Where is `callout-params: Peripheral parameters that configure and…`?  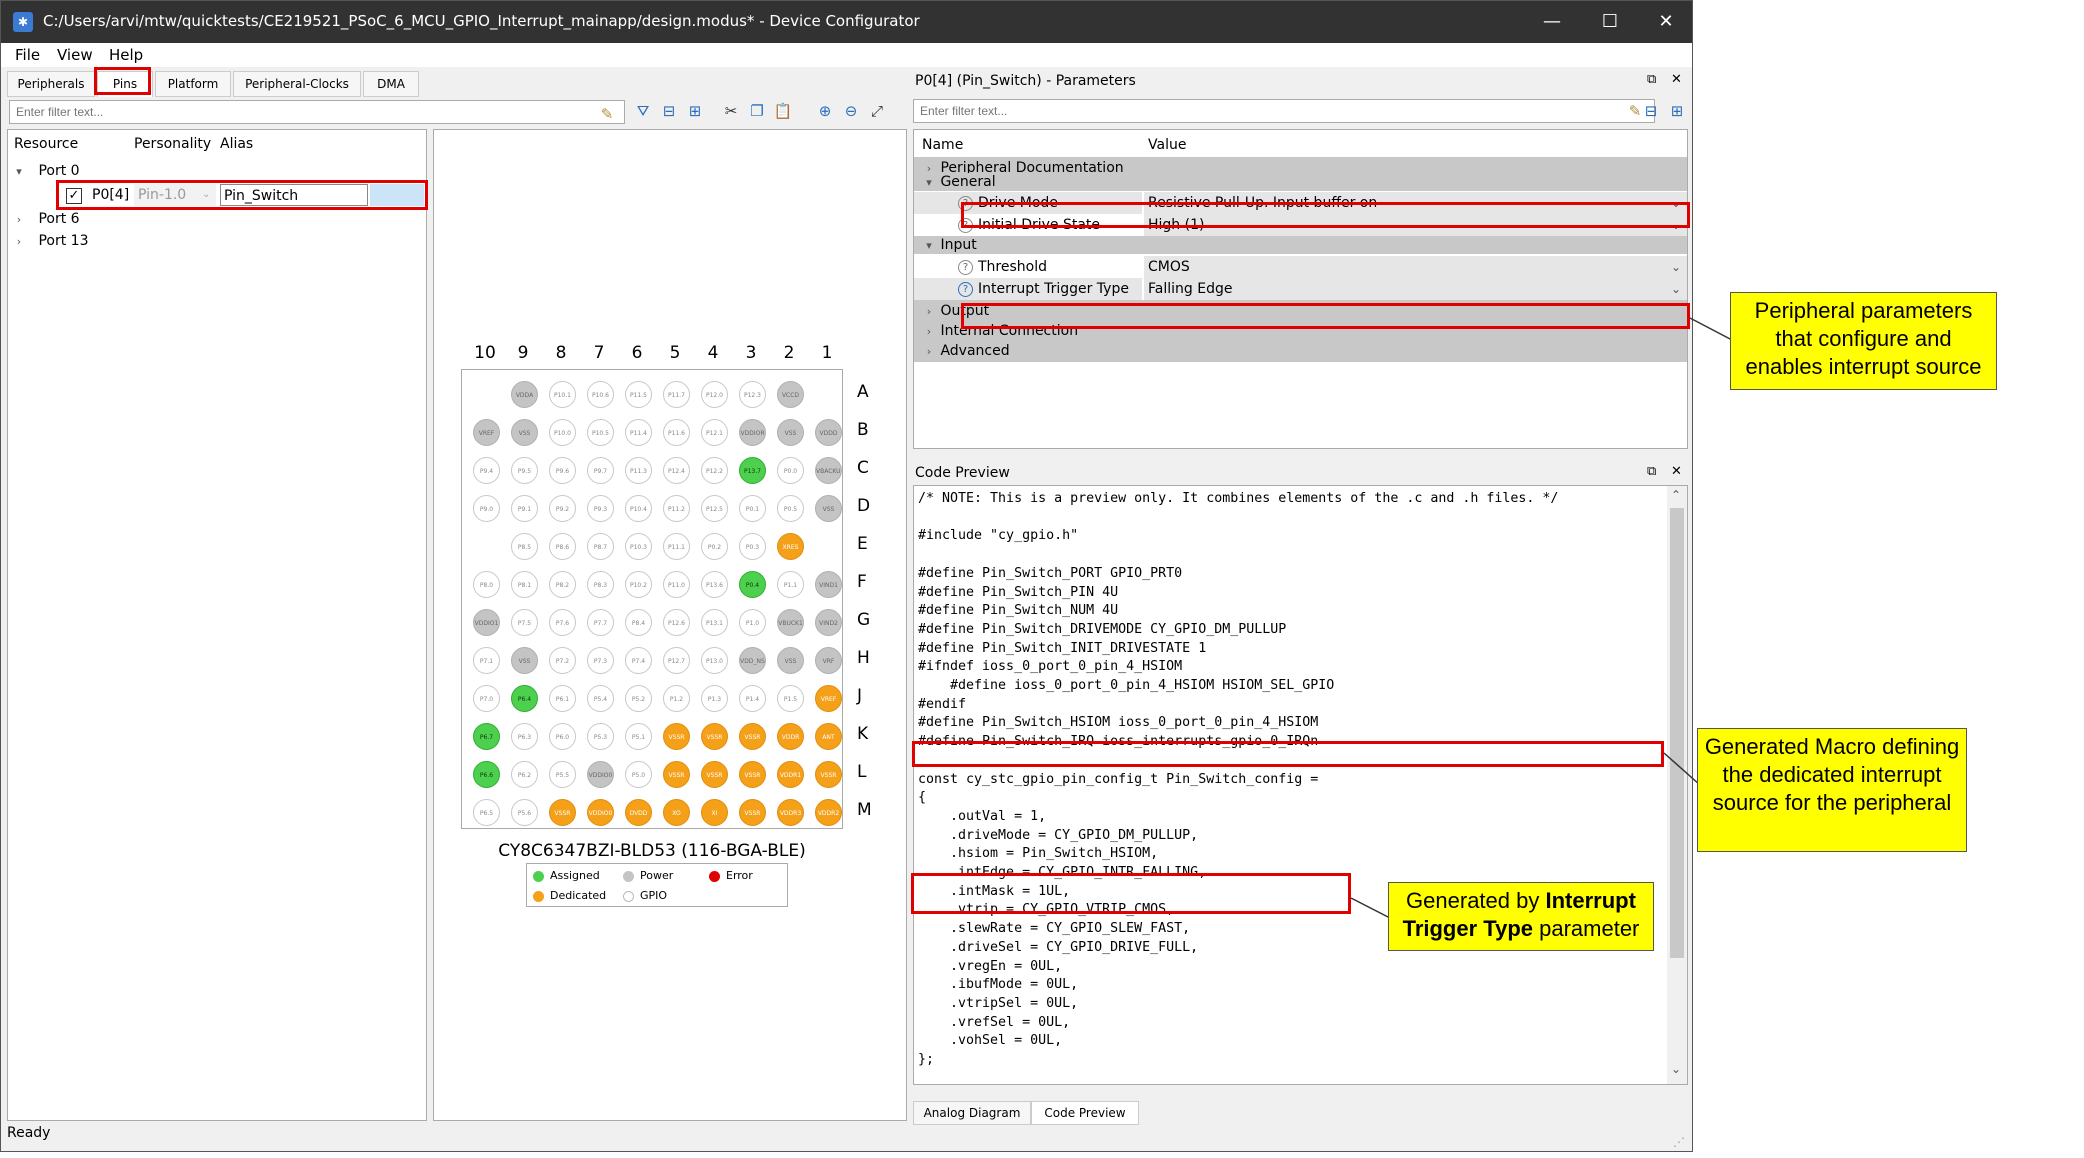 callout-params: Peripheral parameters that configure and… is located at coordinates (1863, 341).